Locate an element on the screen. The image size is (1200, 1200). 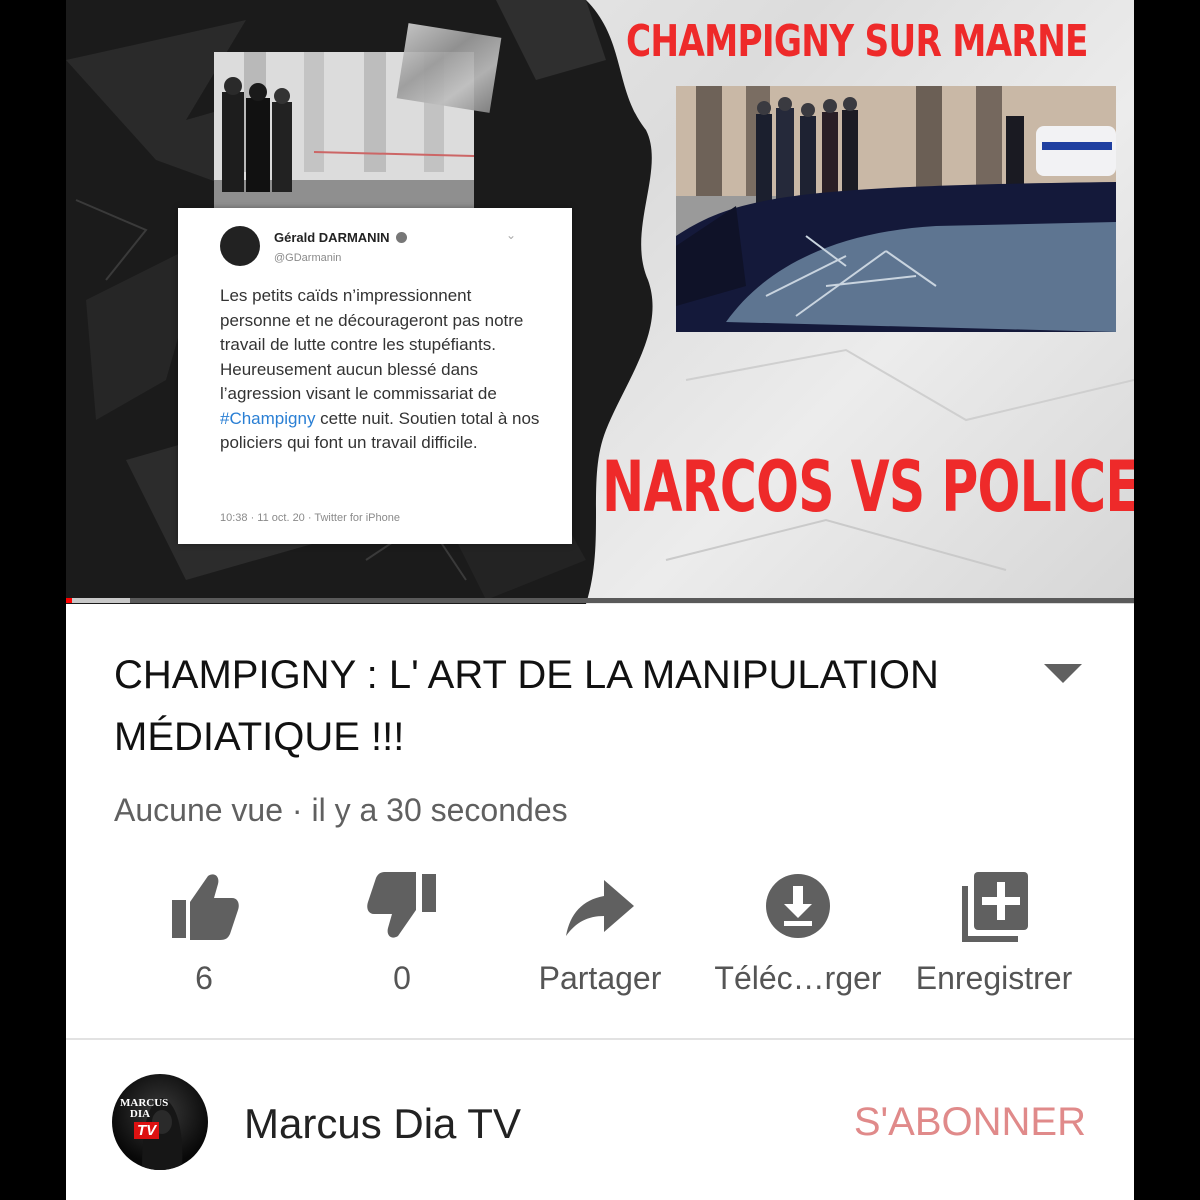
download-button: Téléc…rger is located at coordinates (798, 931).